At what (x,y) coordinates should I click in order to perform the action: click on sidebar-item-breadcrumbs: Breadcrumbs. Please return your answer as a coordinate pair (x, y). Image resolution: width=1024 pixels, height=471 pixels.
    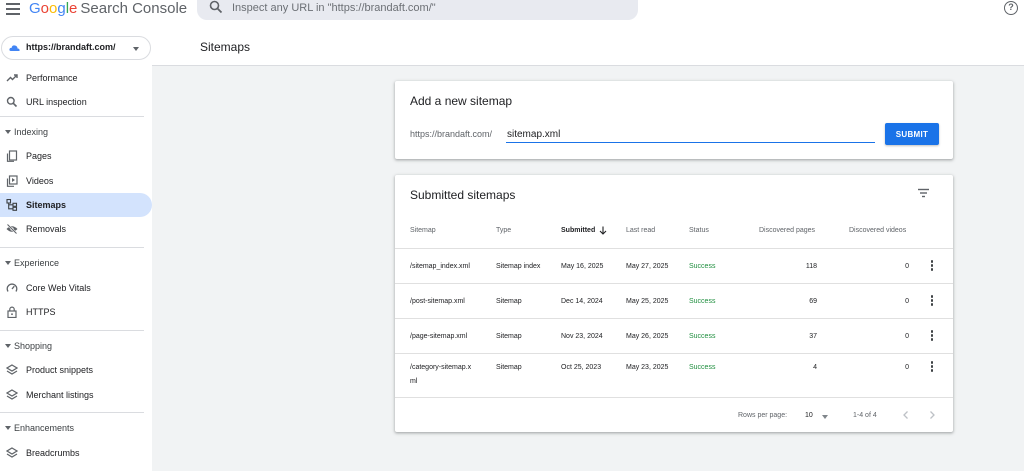
    Looking at the image, I should click on (76, 453).